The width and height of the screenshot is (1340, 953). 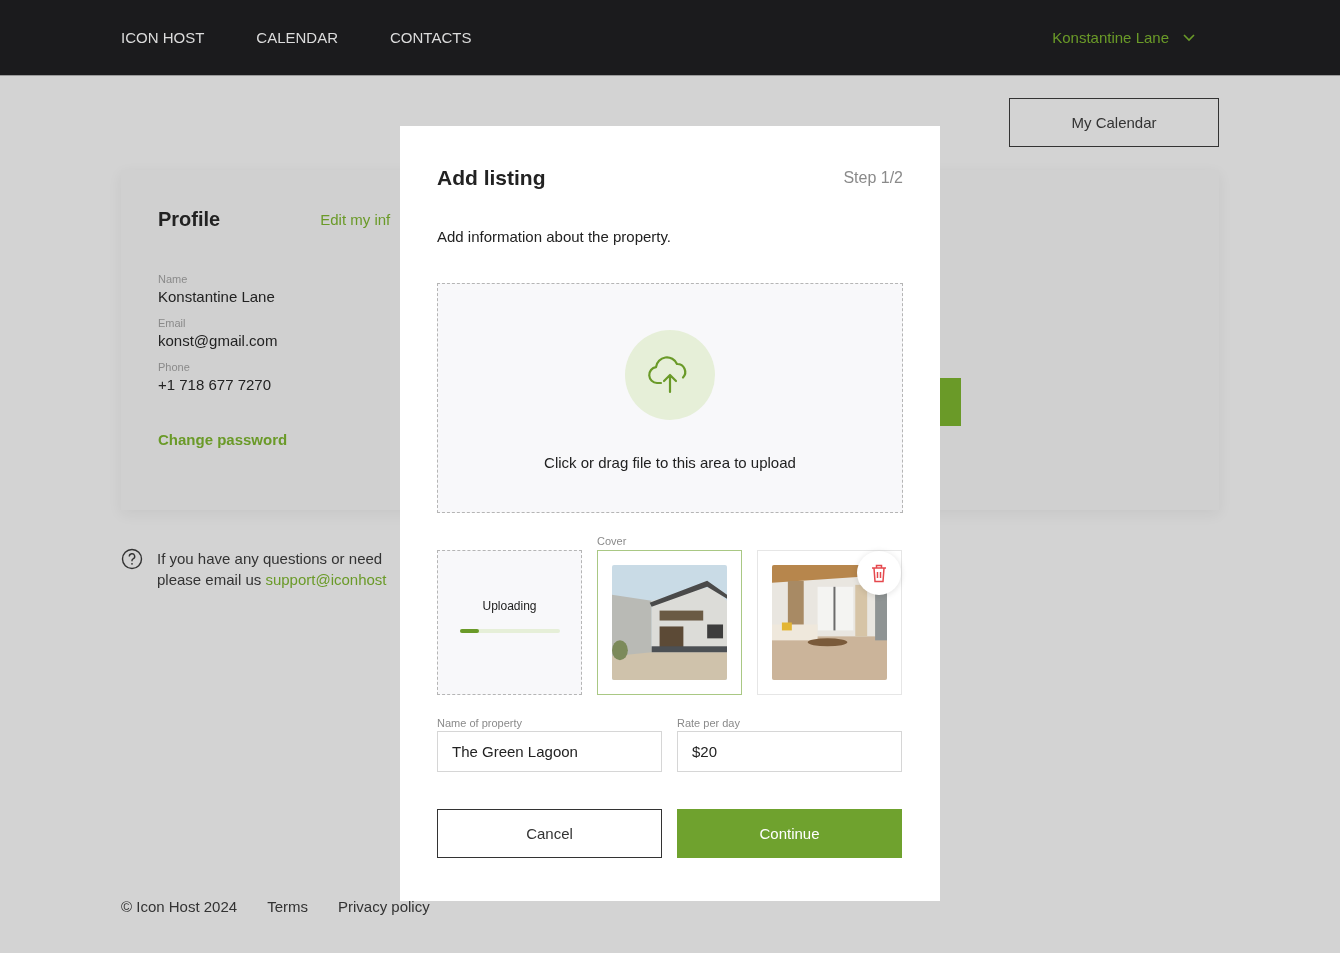 What do you see at coordinates (491, 178) in the screenshot?
I see `dialog-title: Add listing` at bounding box center [491, 178].